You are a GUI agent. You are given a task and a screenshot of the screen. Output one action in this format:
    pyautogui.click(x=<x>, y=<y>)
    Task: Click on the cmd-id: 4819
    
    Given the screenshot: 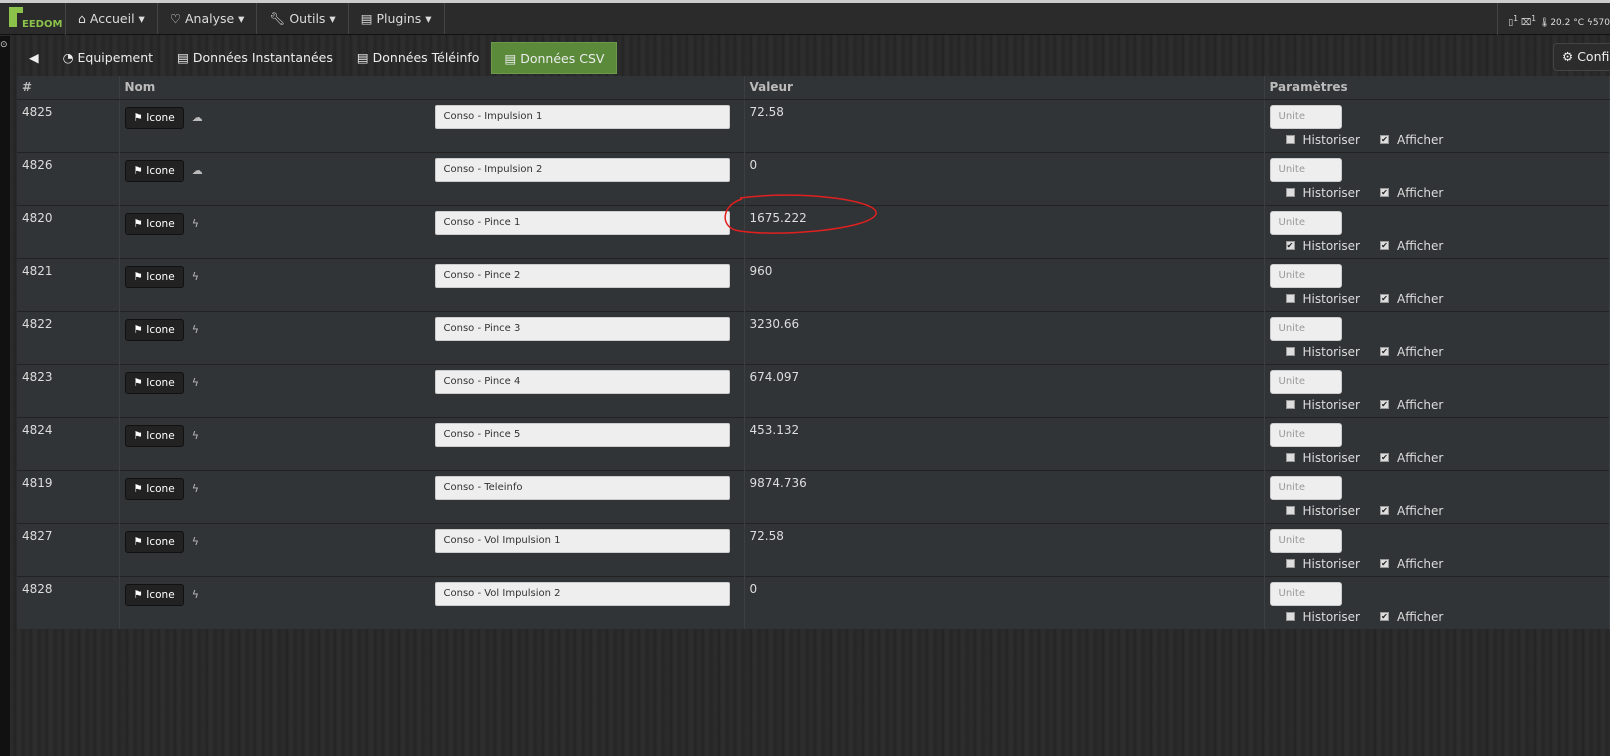 What is the action you would take?
    pyautogui.click(x=68, y=496)
    